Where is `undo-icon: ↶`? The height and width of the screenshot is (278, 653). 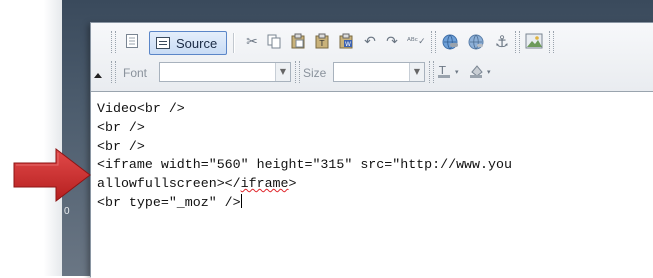 undo-icon: ↶ is located at coordinates (370, 42).